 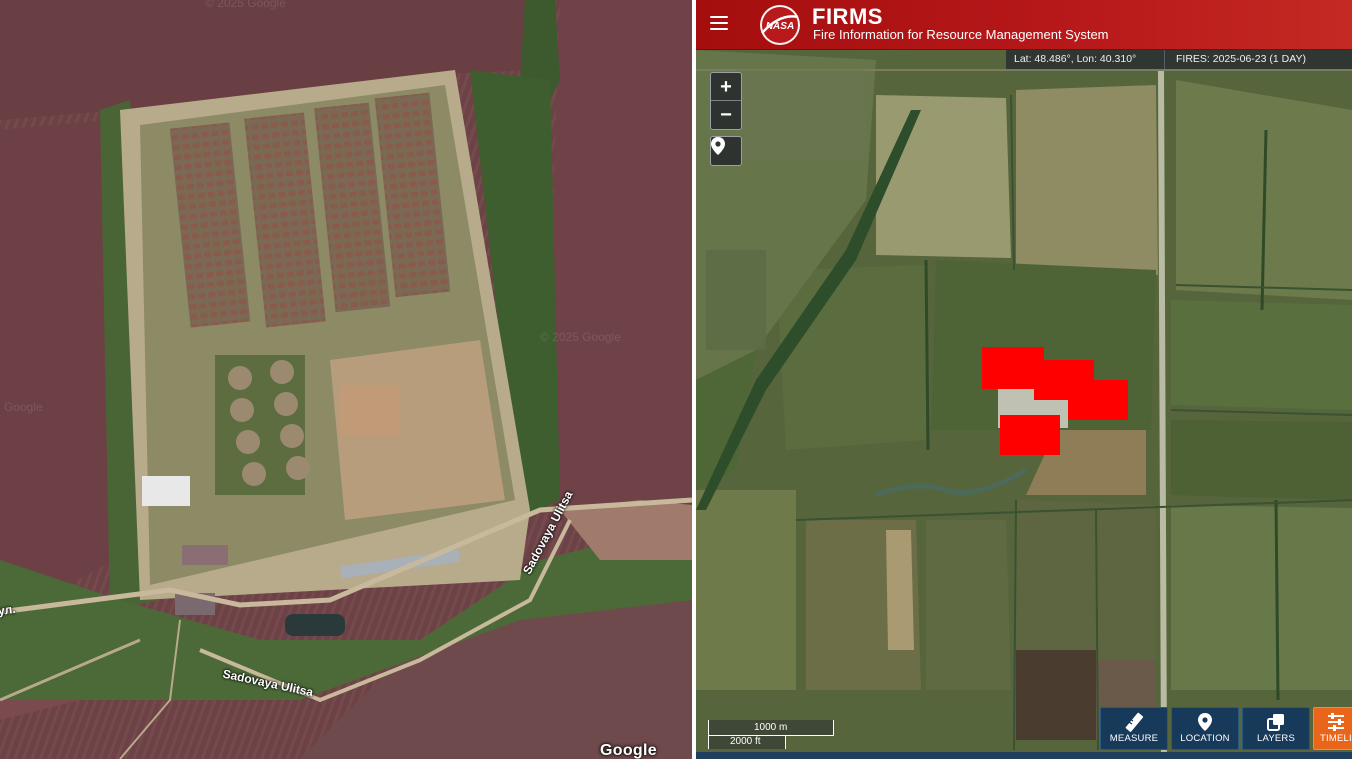 I want to click on fires-date-range: FIRES: 2025-06-23 (1 DAY), so click(x=1241, y=59).